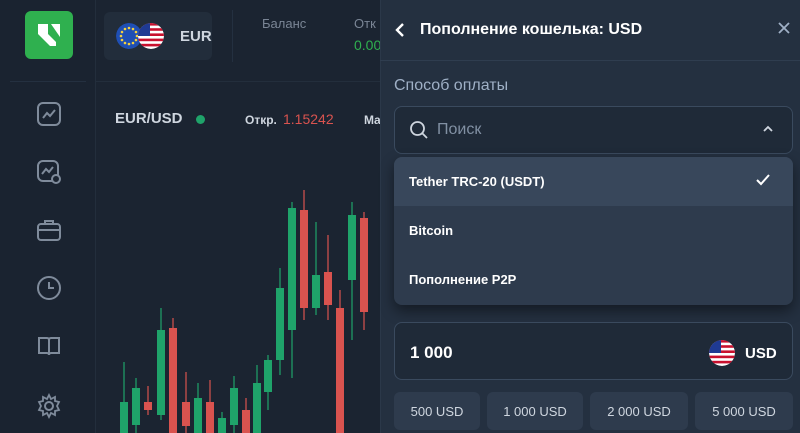  Describe the element at coordinates (459, 129) in the screenshot. I see `search-placeholder: Поиск` at that location.